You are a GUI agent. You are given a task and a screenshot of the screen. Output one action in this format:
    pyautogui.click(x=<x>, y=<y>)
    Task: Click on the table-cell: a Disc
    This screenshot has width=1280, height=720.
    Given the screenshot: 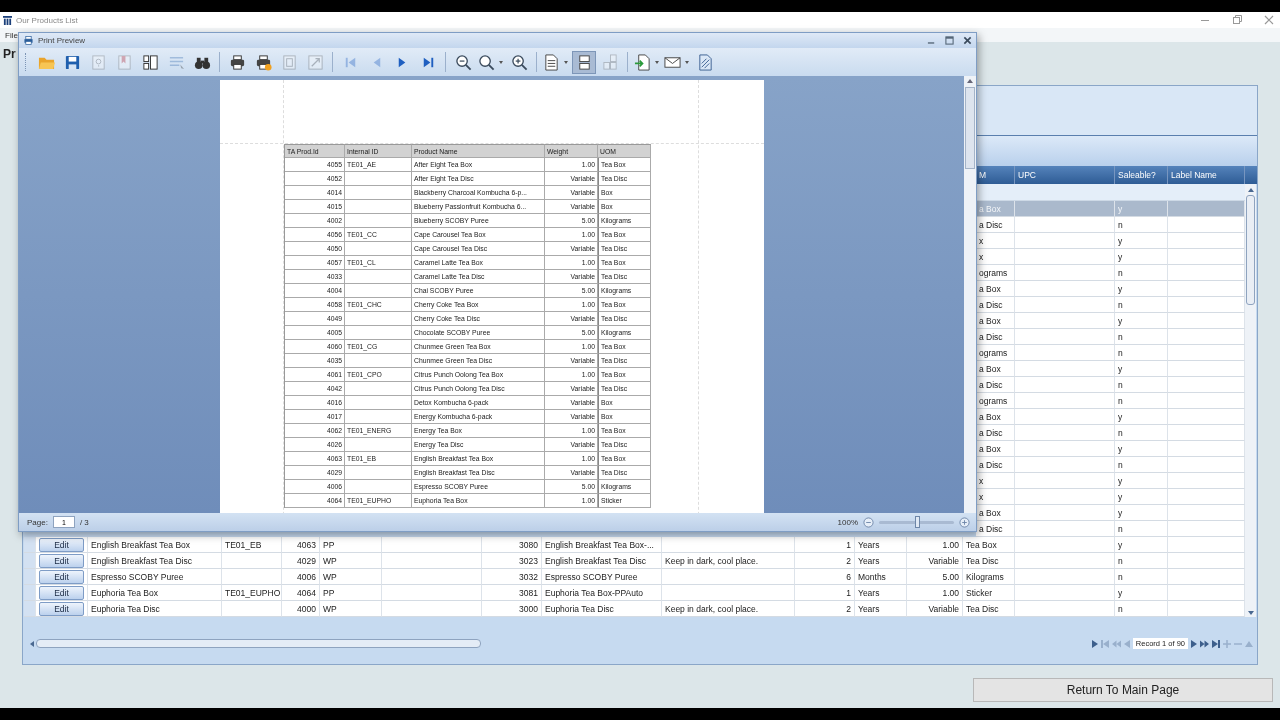 What is the action you would take?
    pyautogui.click(x=991, y=384)
    